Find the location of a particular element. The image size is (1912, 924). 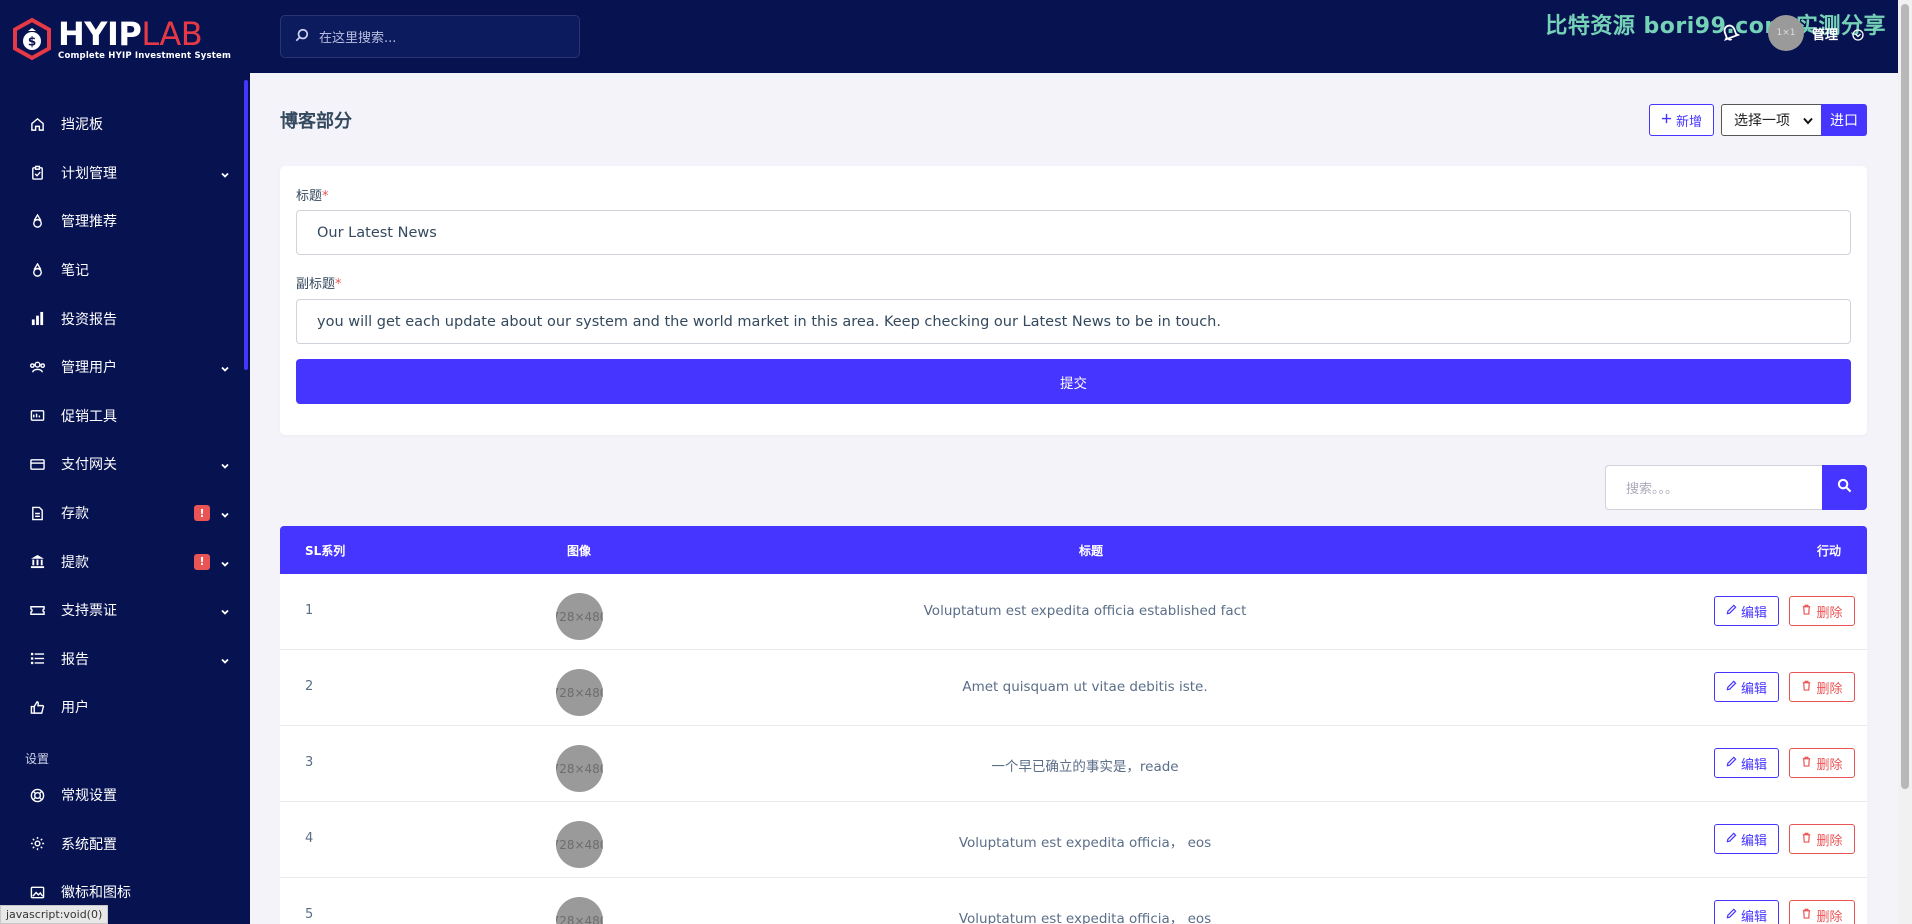

thumbs-up-icon is located at coordinates (37, 707).